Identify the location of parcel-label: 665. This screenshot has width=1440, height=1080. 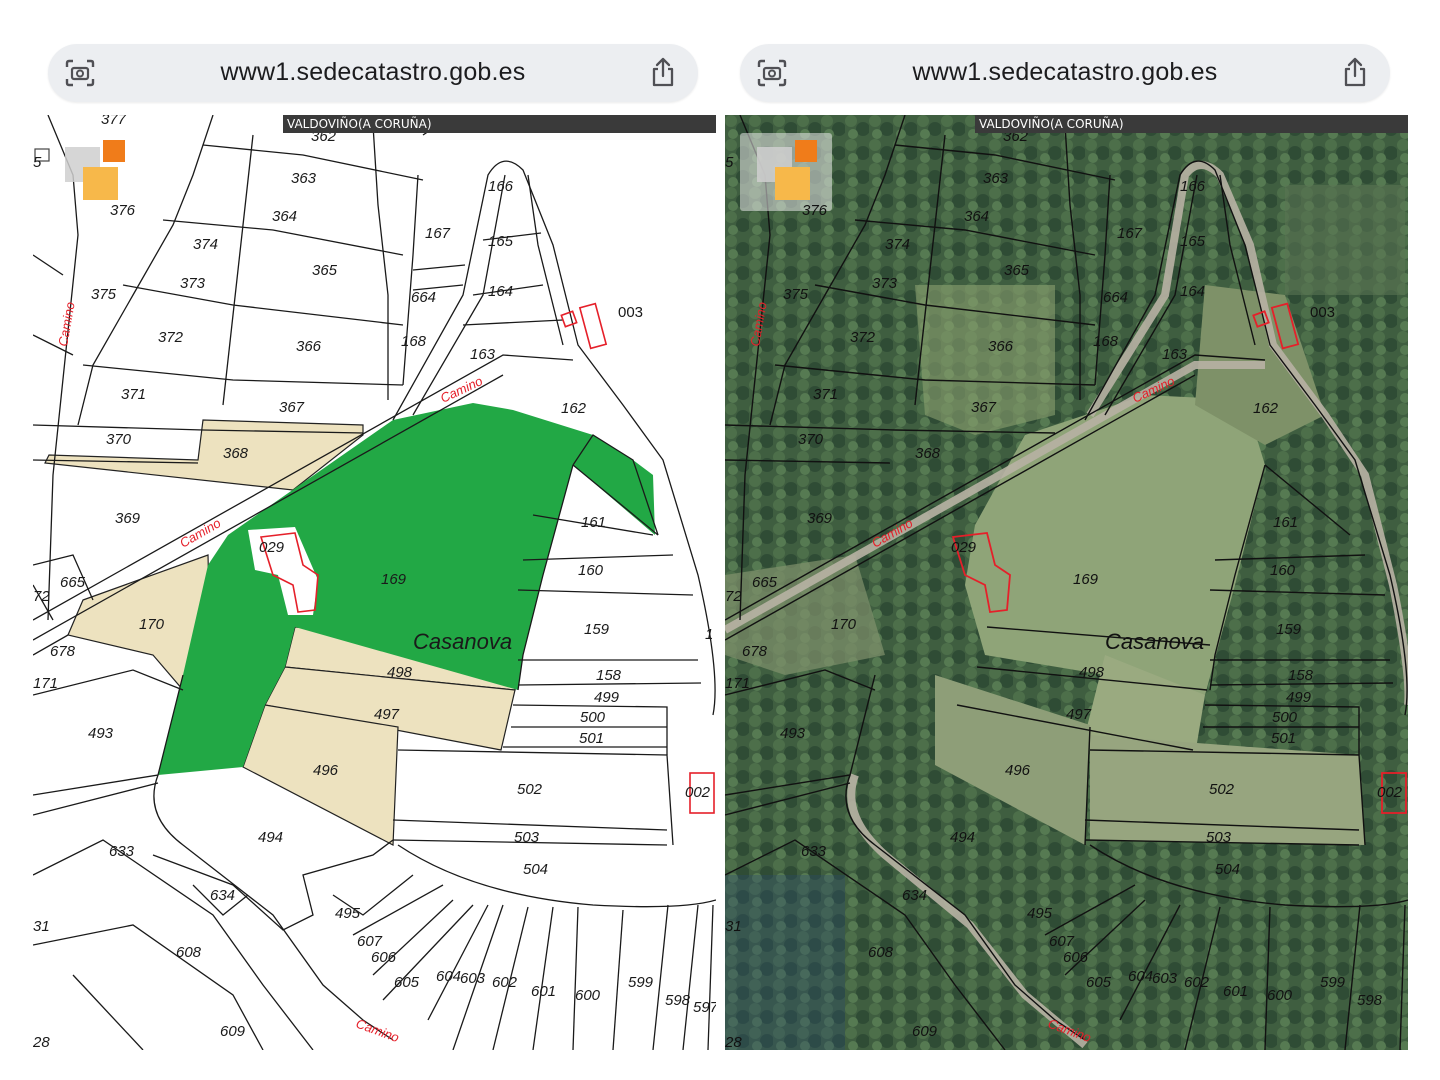
(765, 582).